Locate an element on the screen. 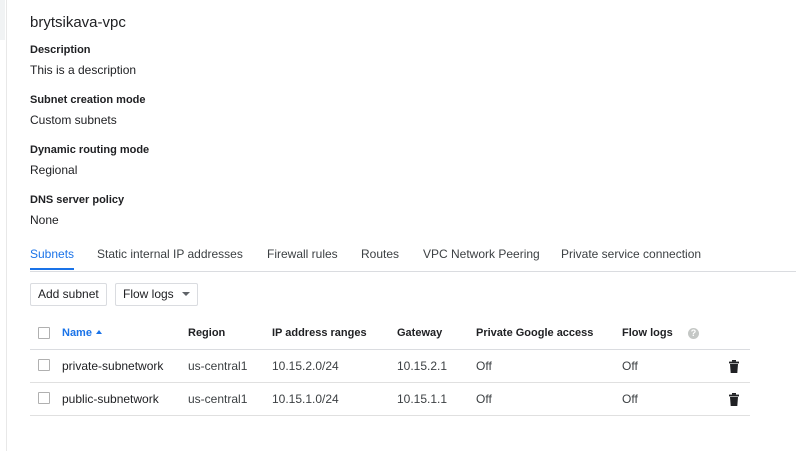  tab-subnets: Subnets is located at coordinates (52, 254).